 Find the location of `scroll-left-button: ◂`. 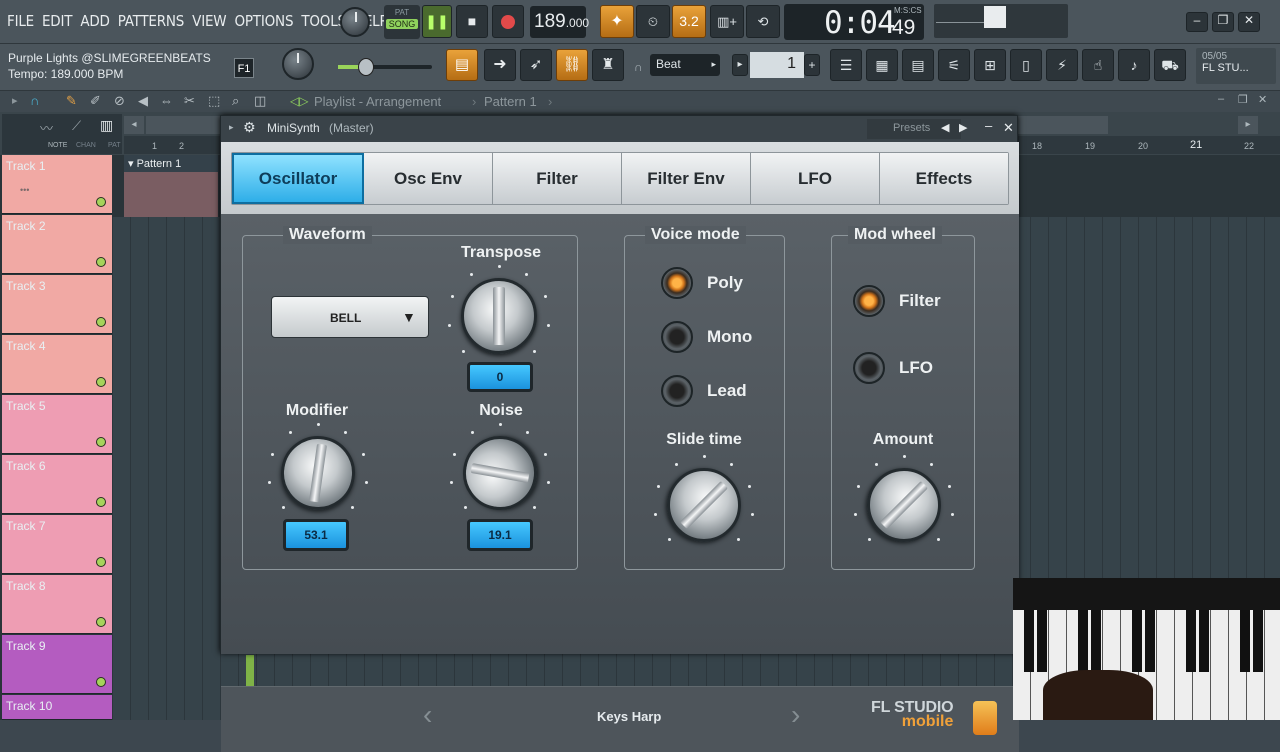

scroll-left-button: ◂ is located at coordinates (134, 125).